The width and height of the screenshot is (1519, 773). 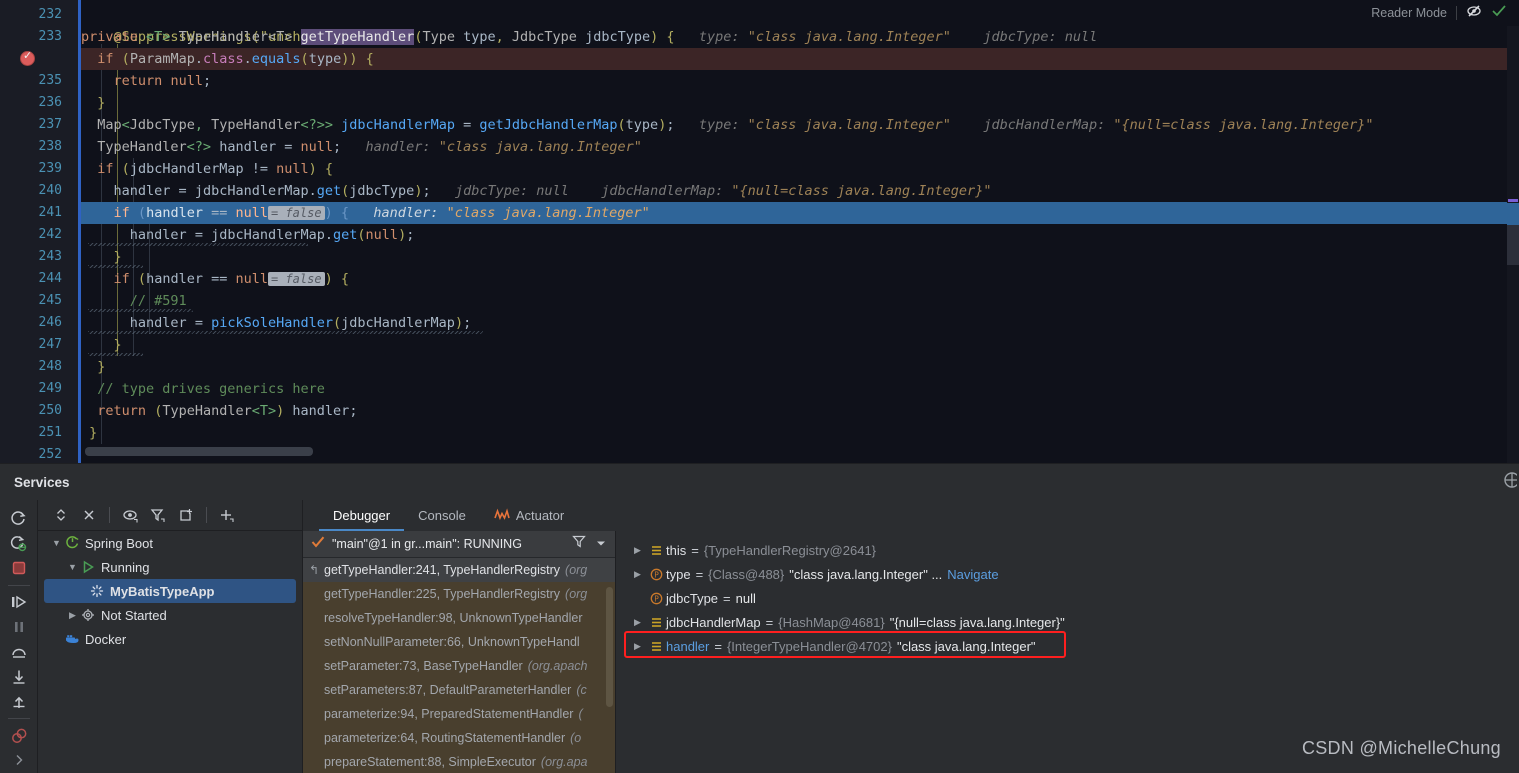 What do you see at coordinates (130, 515) in the screenshot?
I see `eye-icon` at bounding box center [130, 515].